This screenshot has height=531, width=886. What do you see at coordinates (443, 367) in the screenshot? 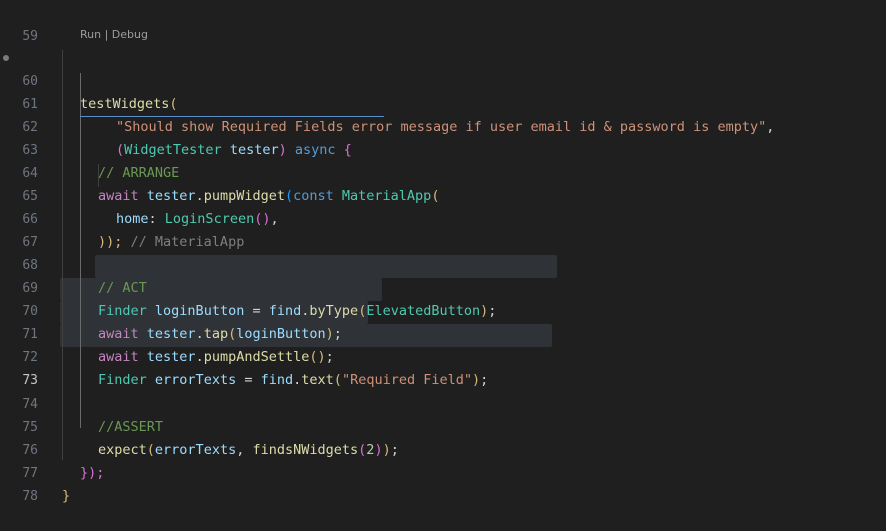
I see `code-line-73: 73` at bounding box center [443, 367].